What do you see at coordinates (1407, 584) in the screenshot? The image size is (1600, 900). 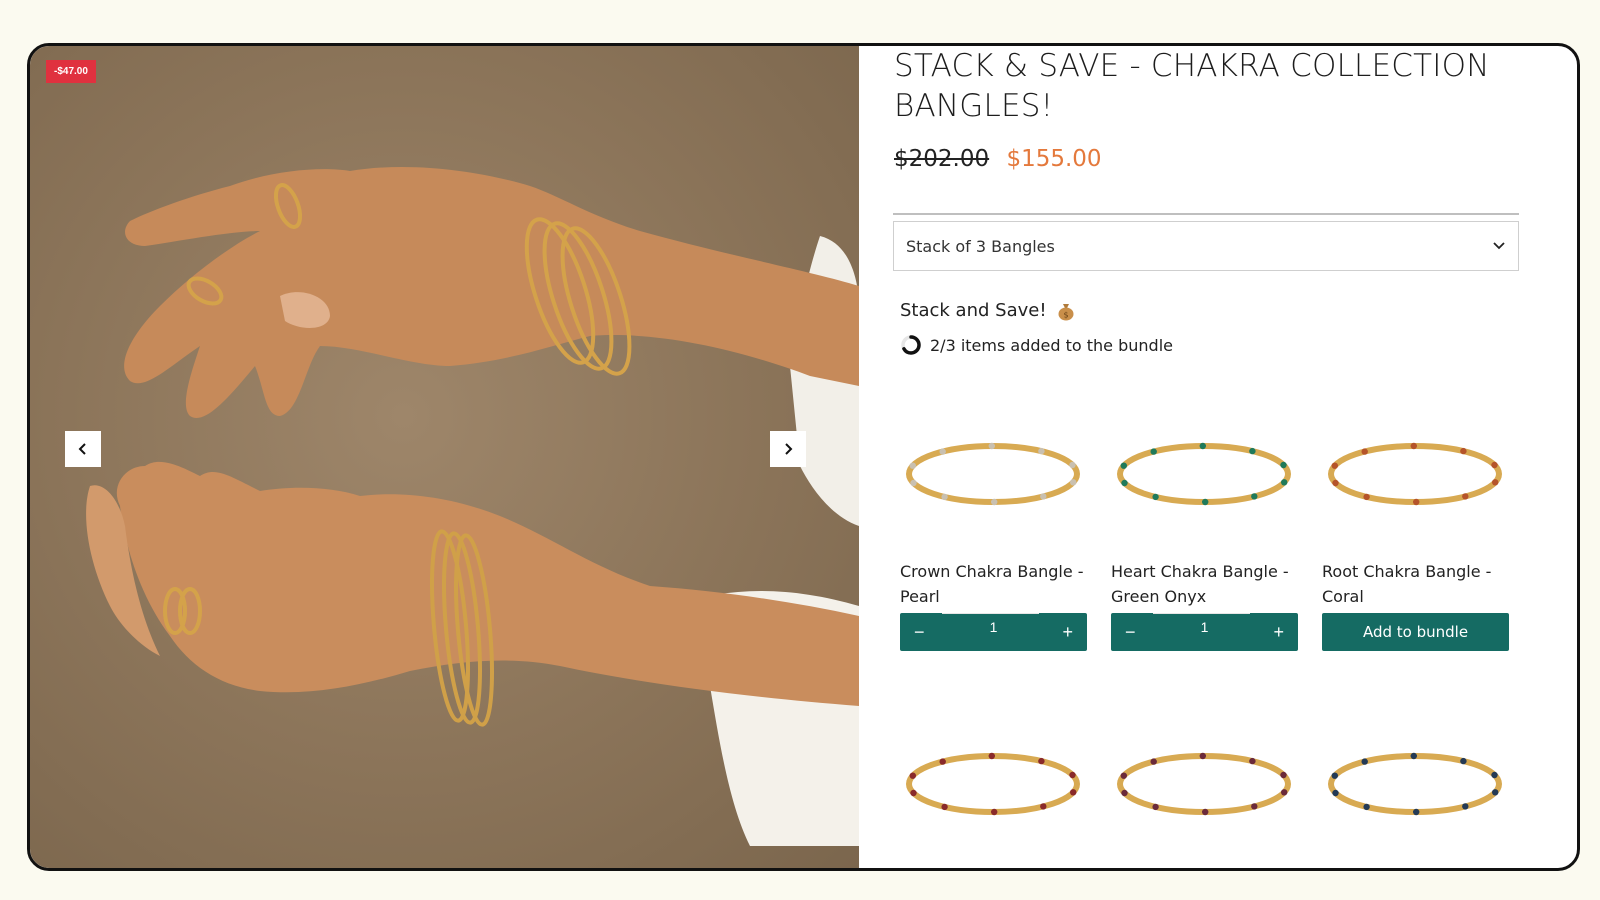 I see `product-name: Root Chakra Bangle - Coral` at bounding box center [1407, 584].